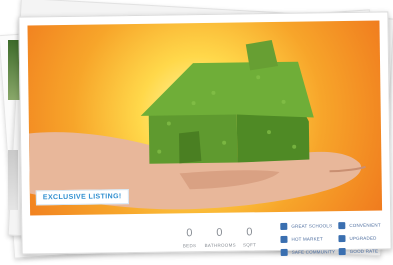 This screenshot has width=393, height=265. What do you see at coordinates (307, 238) in the screenshot?
I see `feature-label: HOT MARKET` at bounding box center [307, 238].